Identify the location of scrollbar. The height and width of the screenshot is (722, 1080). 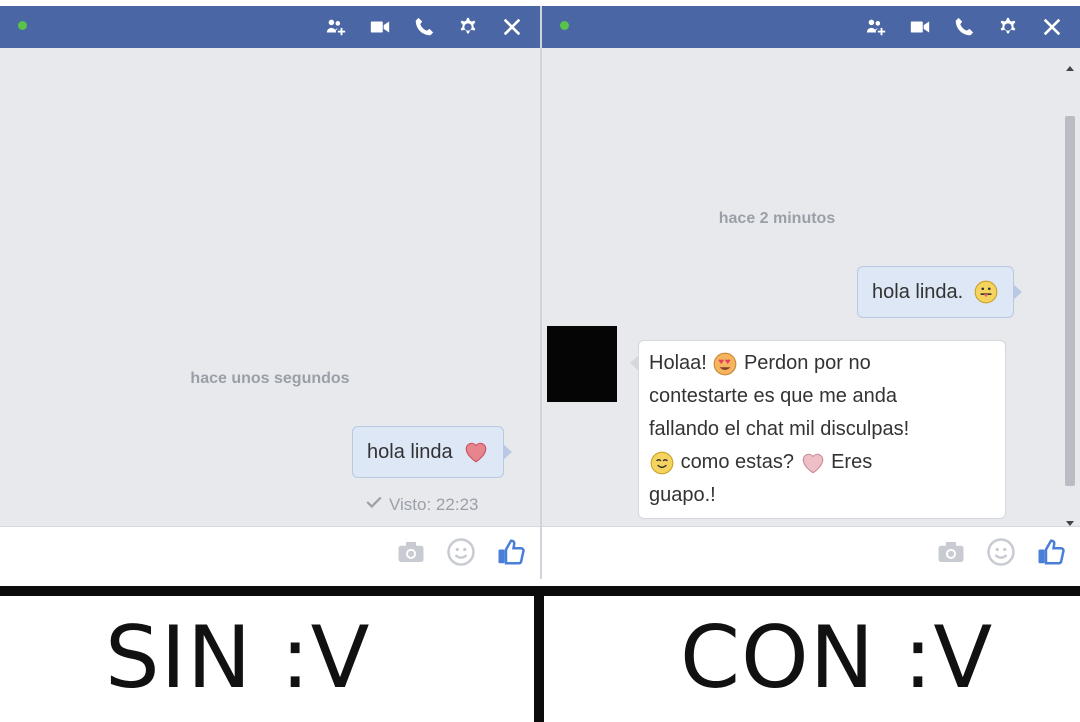
(1070, 295).